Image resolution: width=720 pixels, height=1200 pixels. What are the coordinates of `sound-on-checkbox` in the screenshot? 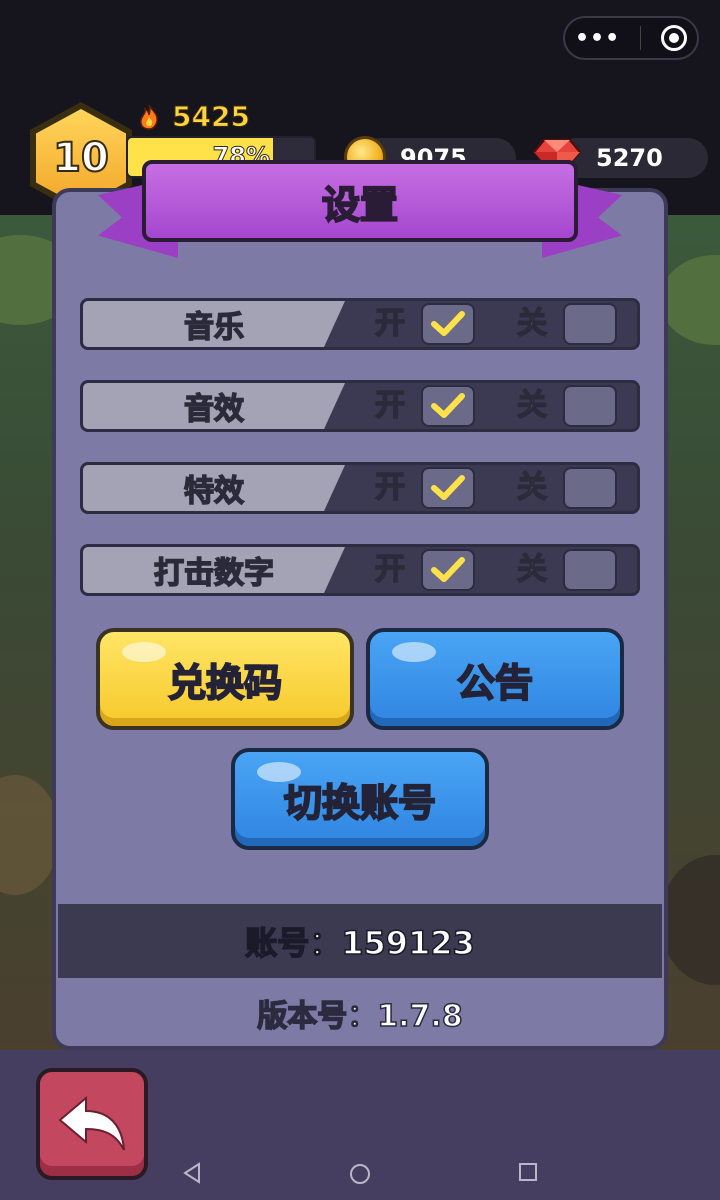 It's located at (448, 406).